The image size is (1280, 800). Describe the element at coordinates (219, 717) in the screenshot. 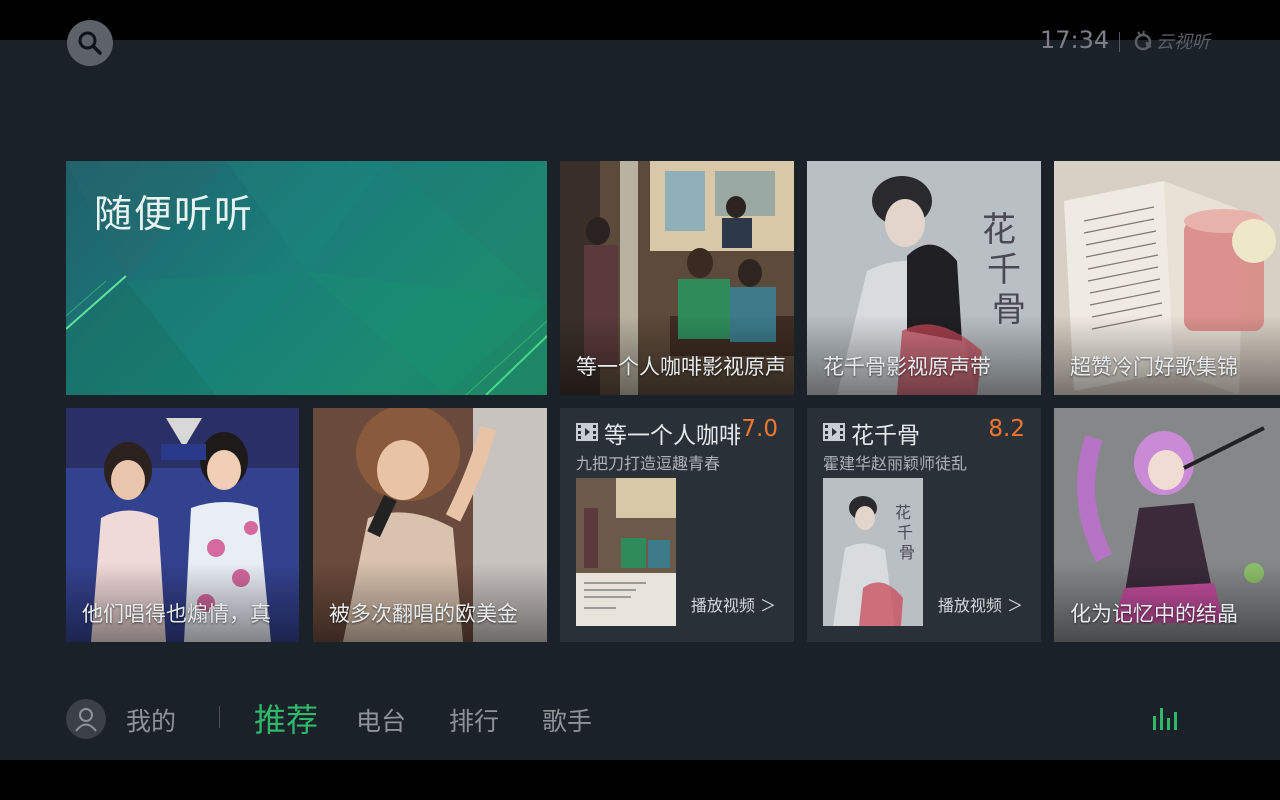

I see `nav-divider` at that location.